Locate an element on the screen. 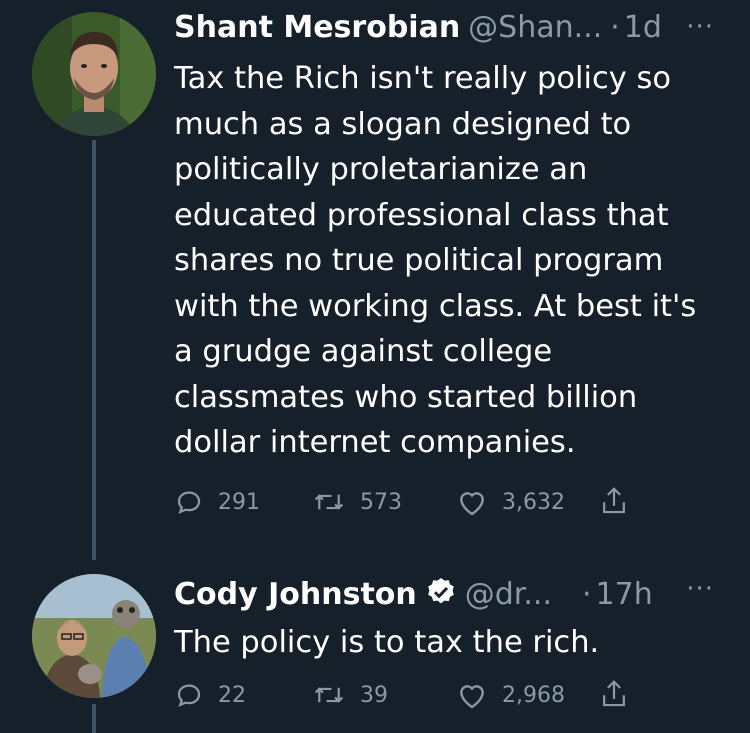  like-button: 2,968 is located at coordinates (510, 695).